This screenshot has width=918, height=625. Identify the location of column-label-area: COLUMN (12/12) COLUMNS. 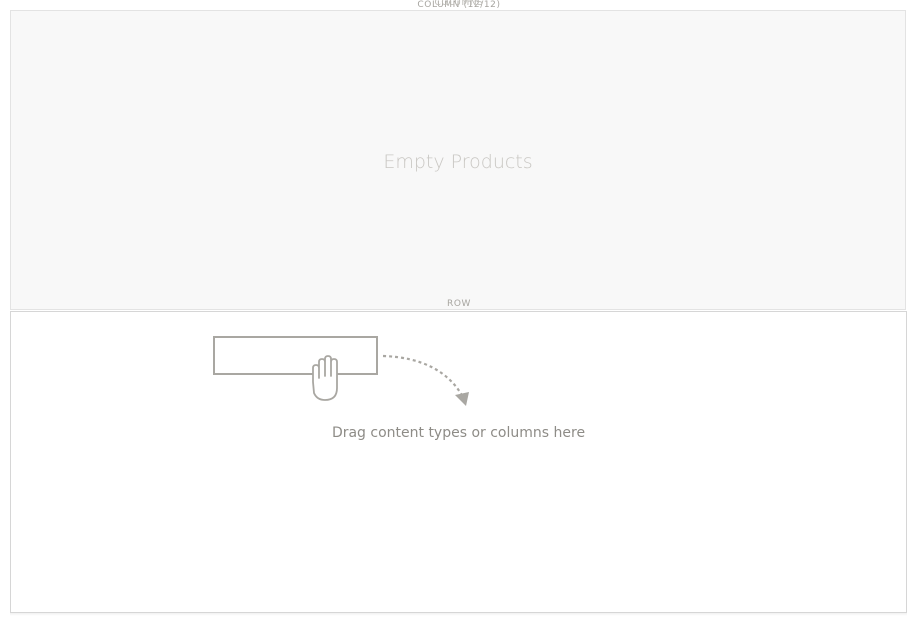
(459, 5).